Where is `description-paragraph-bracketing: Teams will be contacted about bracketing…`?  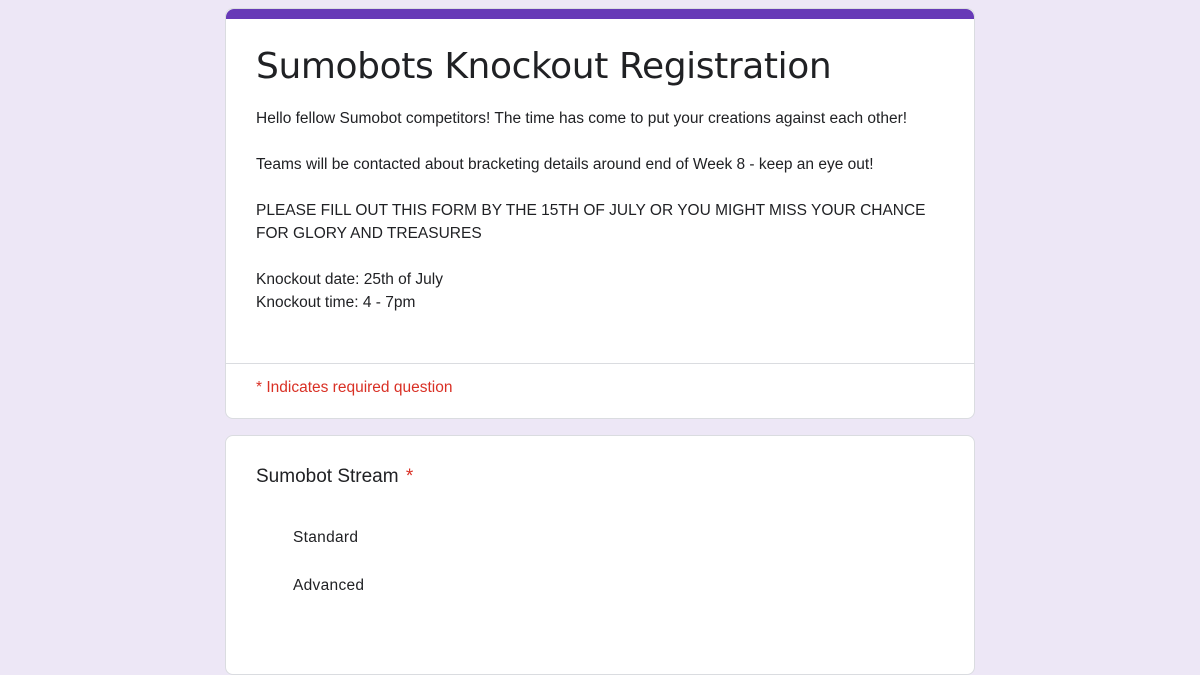 description-paragraph-bracketing: Teams will be contacted about bracketing… is located at coordinates (565, 164).